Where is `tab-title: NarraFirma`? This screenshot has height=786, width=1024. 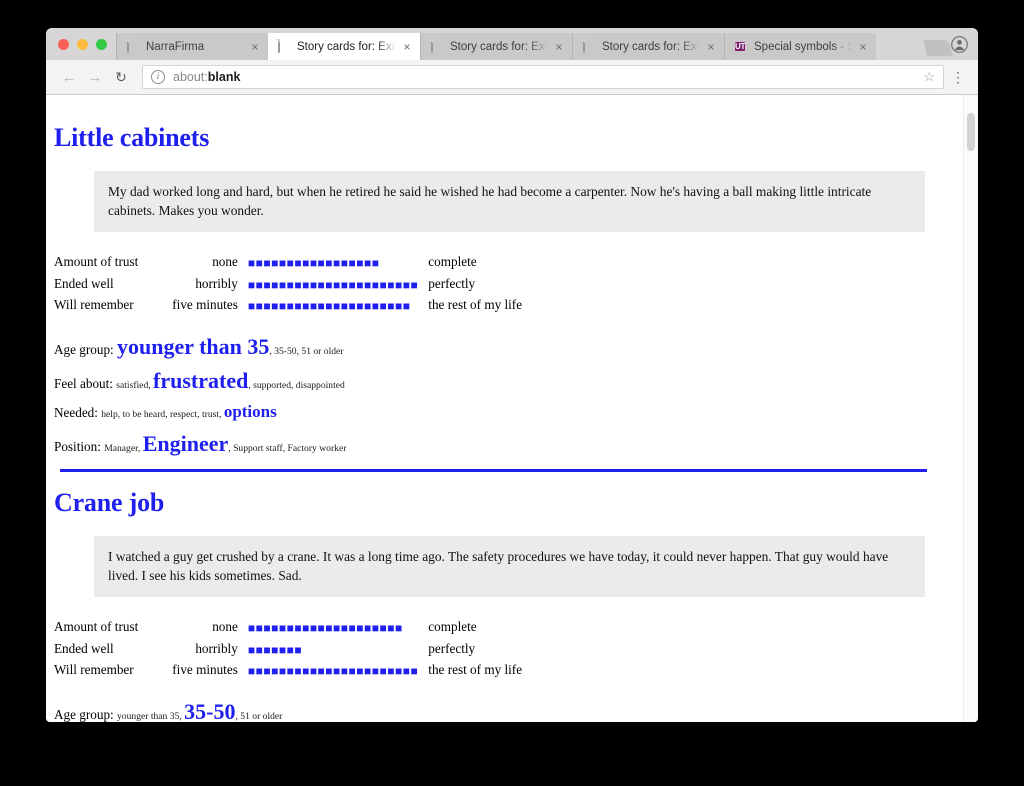 tab-title: NarraFirma is located at coordinates (175, 46).